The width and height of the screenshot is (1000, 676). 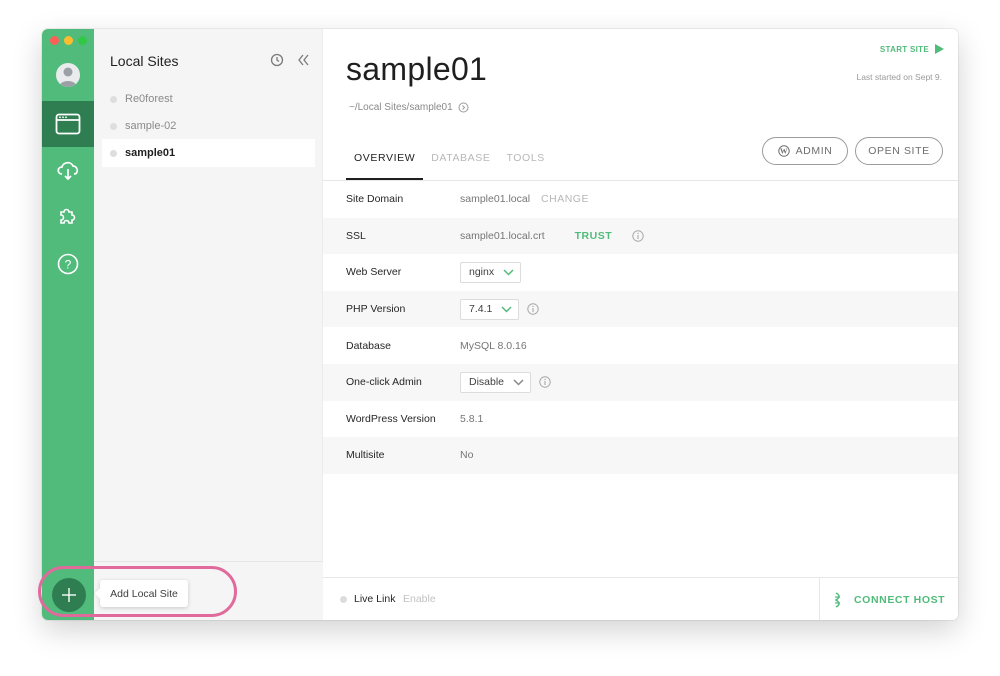 I want to click on row-label: Web Server, so click(x=374, y=272).